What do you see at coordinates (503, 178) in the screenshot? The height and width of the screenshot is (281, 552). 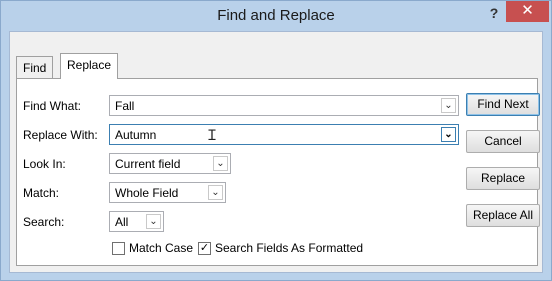 I see `replace-button: Replace` at bounding box center [503, 178].